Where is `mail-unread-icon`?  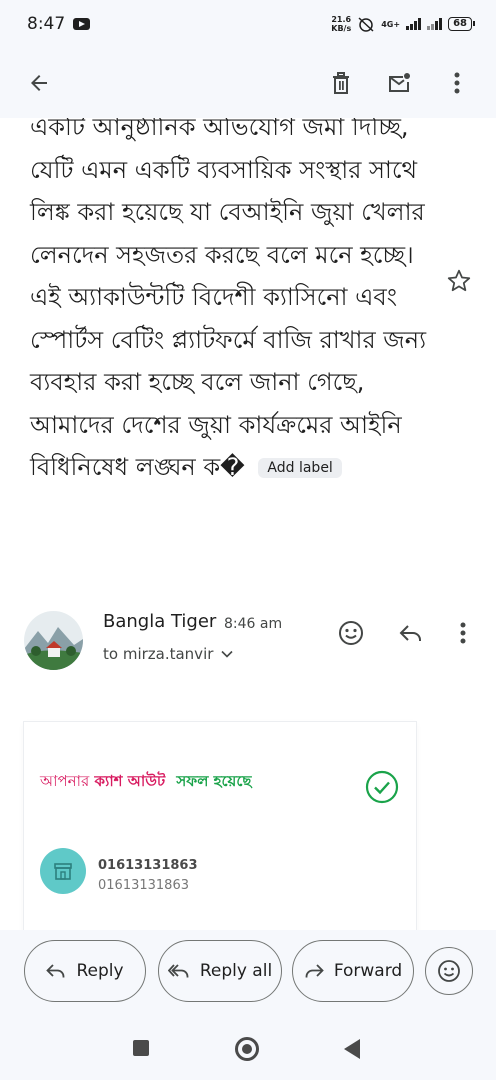 mail-unread-icon is located at coordinates (399, 82).